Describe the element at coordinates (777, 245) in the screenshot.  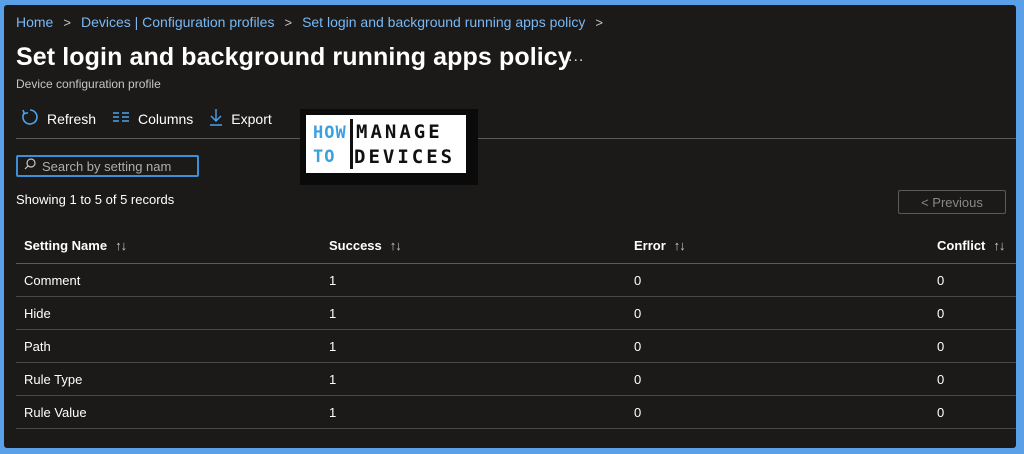
I see `column-header-error: Error ↑↓` at that location.